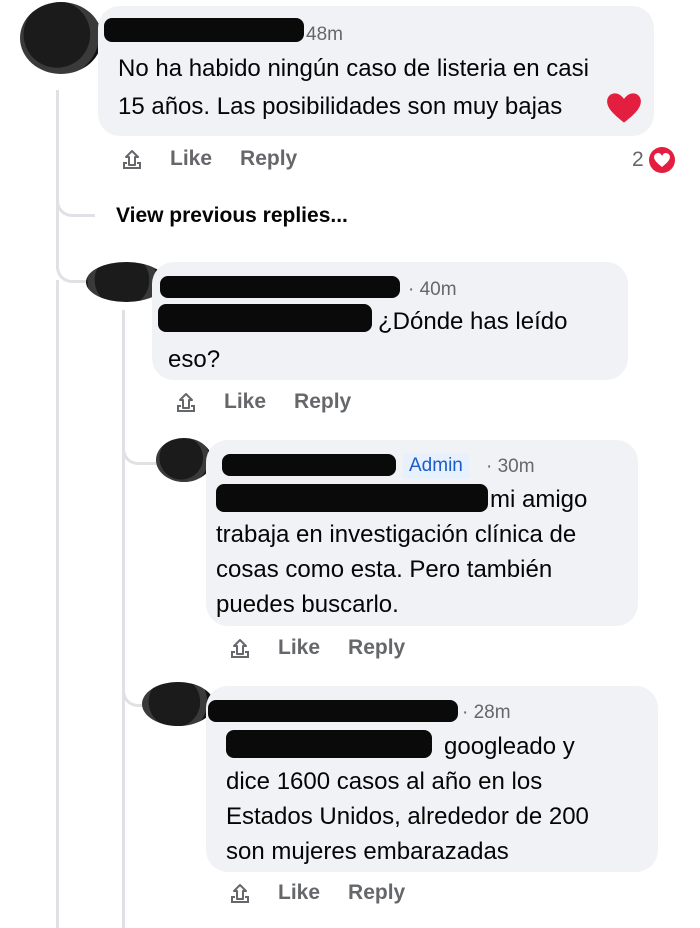 The width and height of the screenshot is (700, 928). I want to click on comment-time: · 28m, so click(486, 712).